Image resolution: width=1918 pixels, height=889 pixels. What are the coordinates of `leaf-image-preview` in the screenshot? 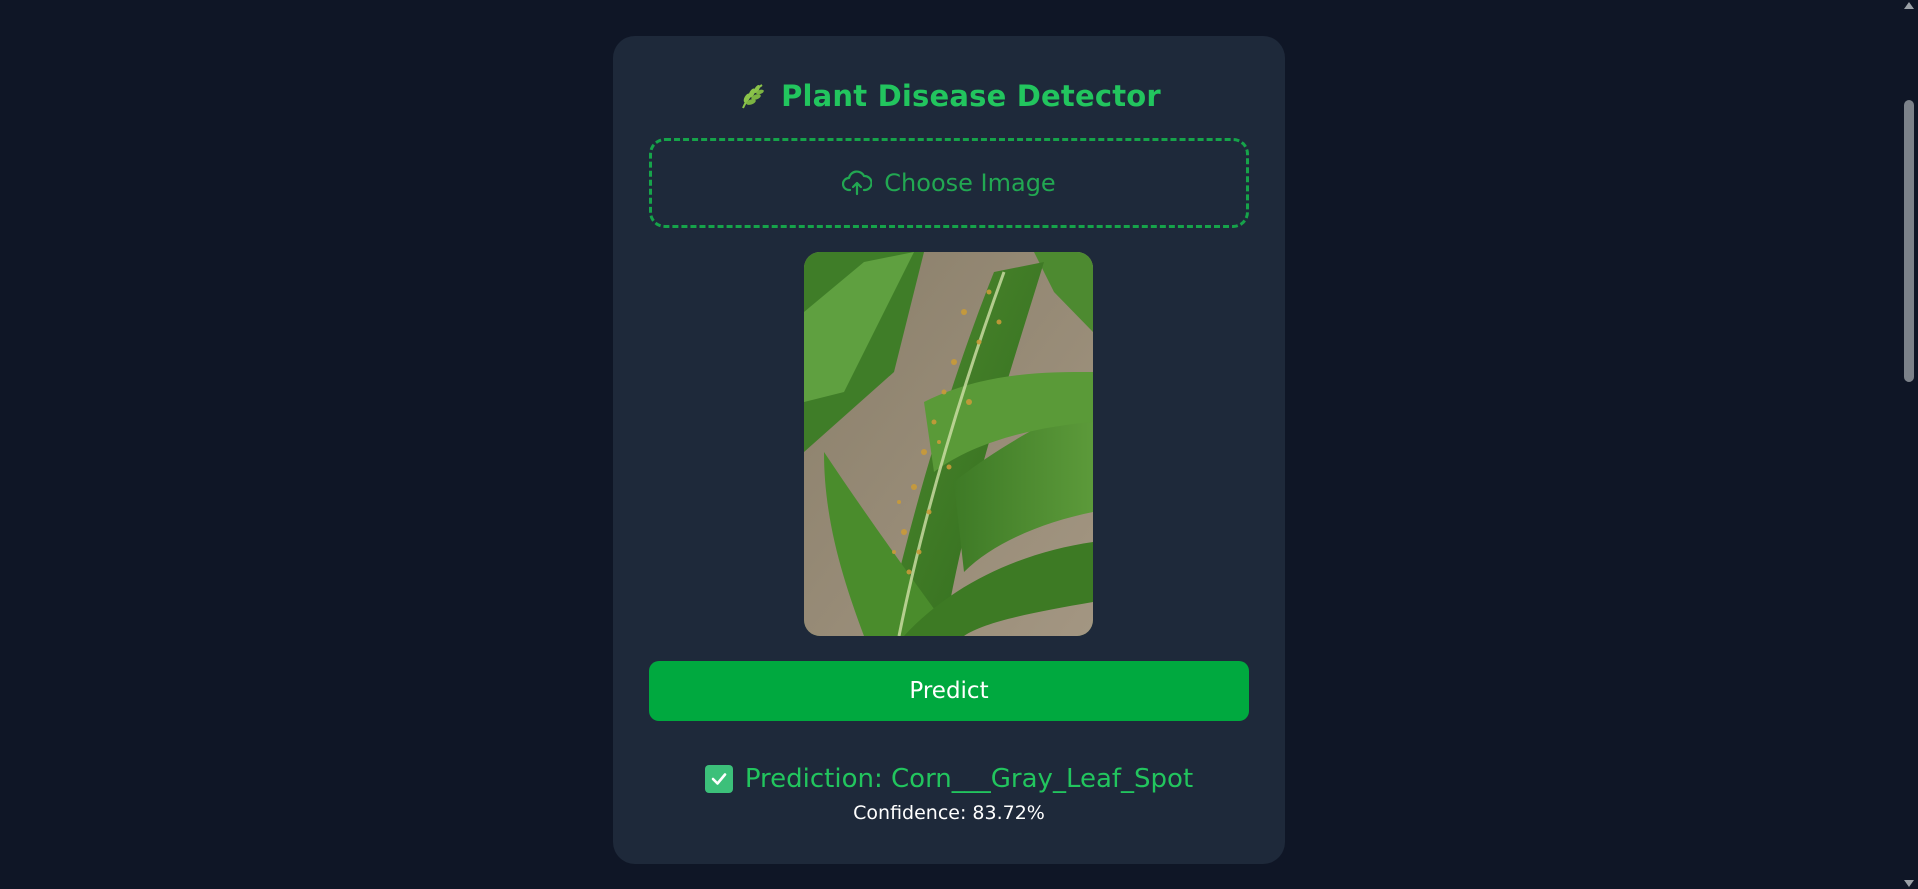 It's located at (948, 444).